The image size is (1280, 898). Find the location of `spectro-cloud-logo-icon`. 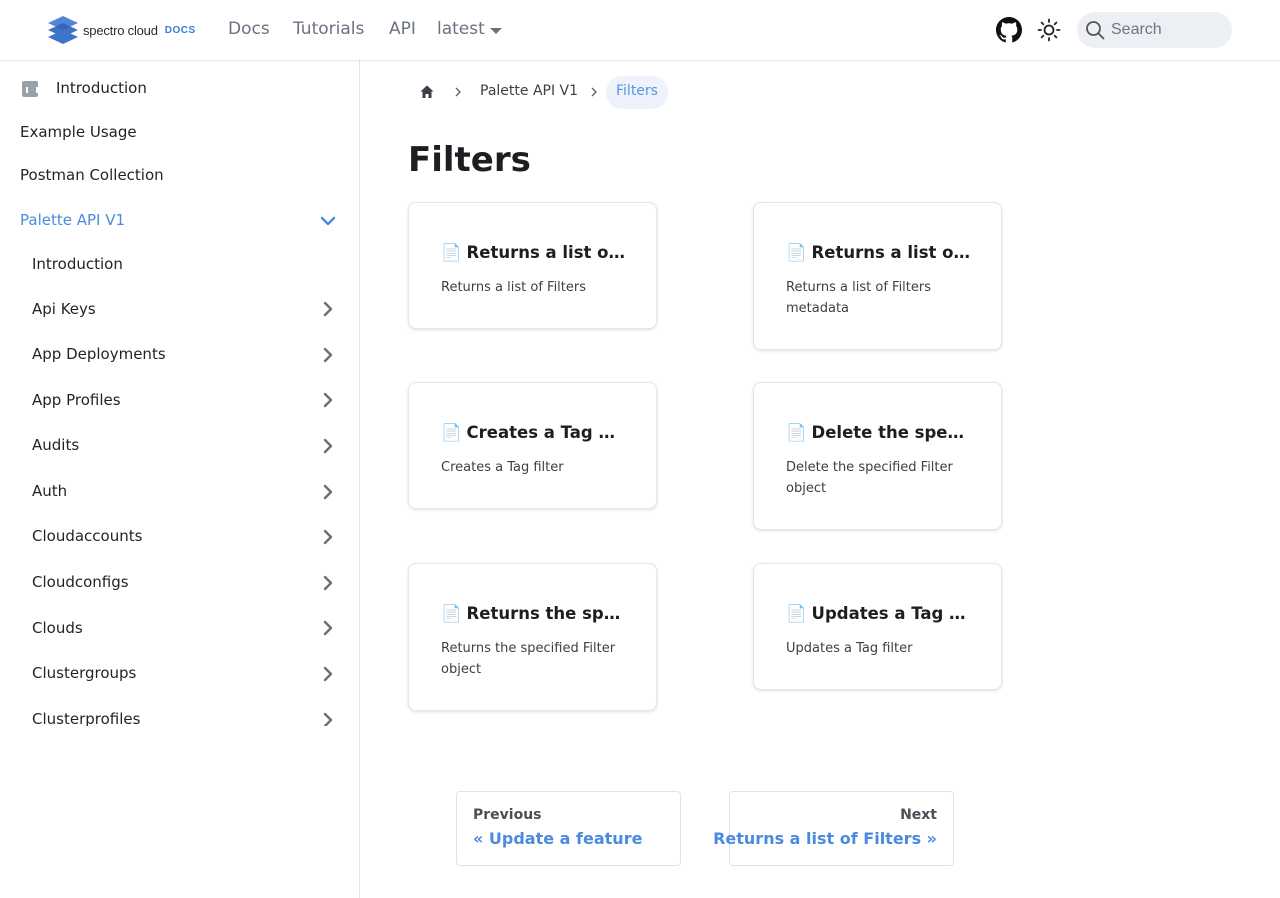

spectro-cloud-logo-icon is located at coordinates (63, 30).